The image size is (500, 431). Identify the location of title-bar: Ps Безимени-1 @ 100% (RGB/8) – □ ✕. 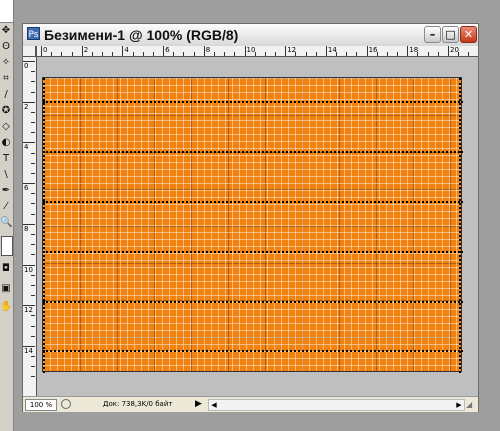
(250, 35).